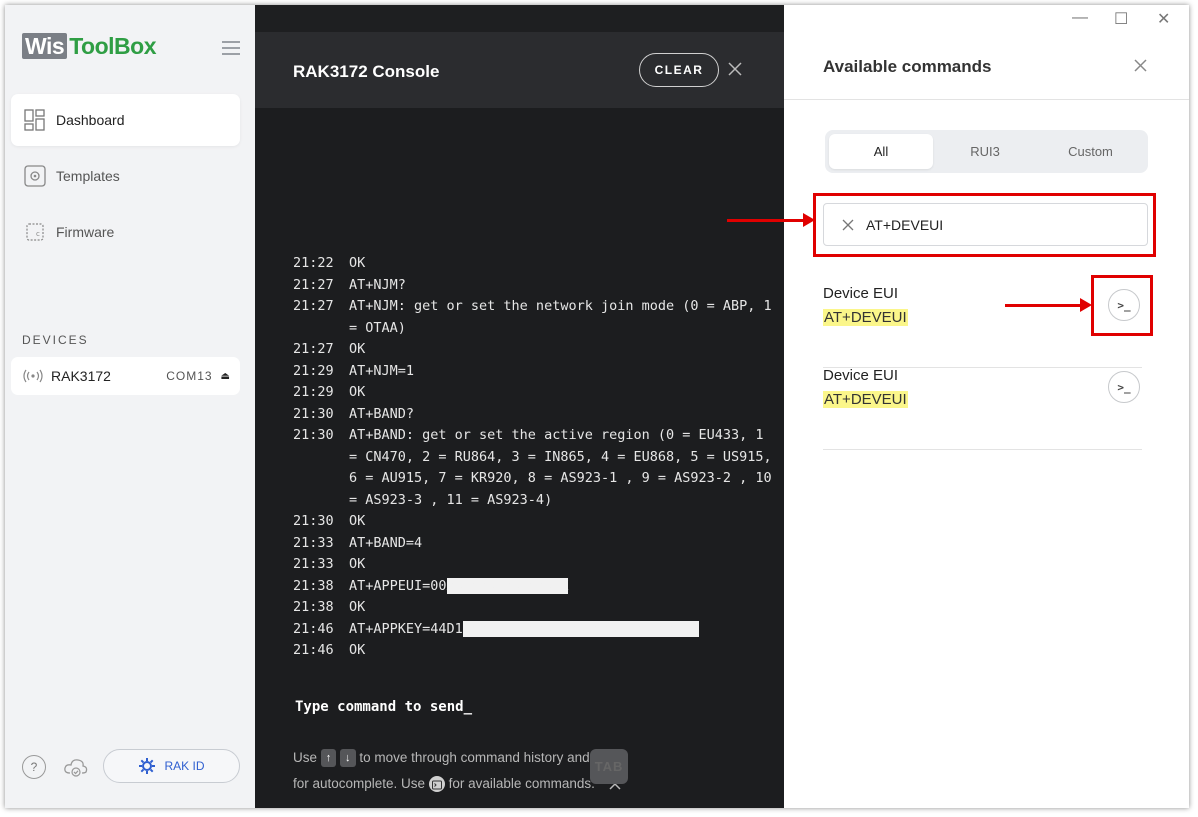  Describe the element at coordinates (366, 71) in the screenshot. I see `console-title: RAK3172 Console` at that location.